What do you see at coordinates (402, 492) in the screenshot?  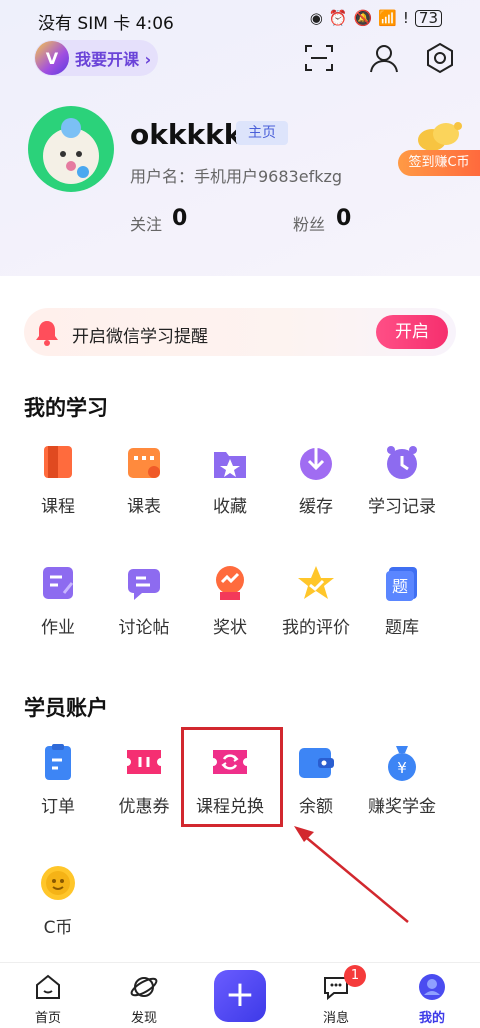 I see `grid-item-learning-record: 学习记录` at bounding box center [402, 492].